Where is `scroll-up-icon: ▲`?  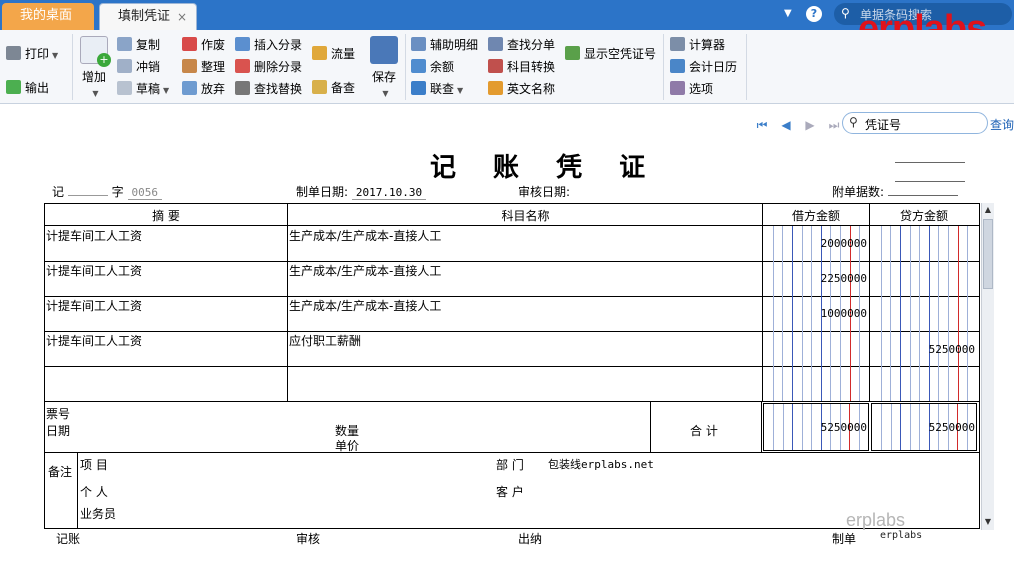 scroll-up-icon: ▲ is located at coordinates (988, 210).